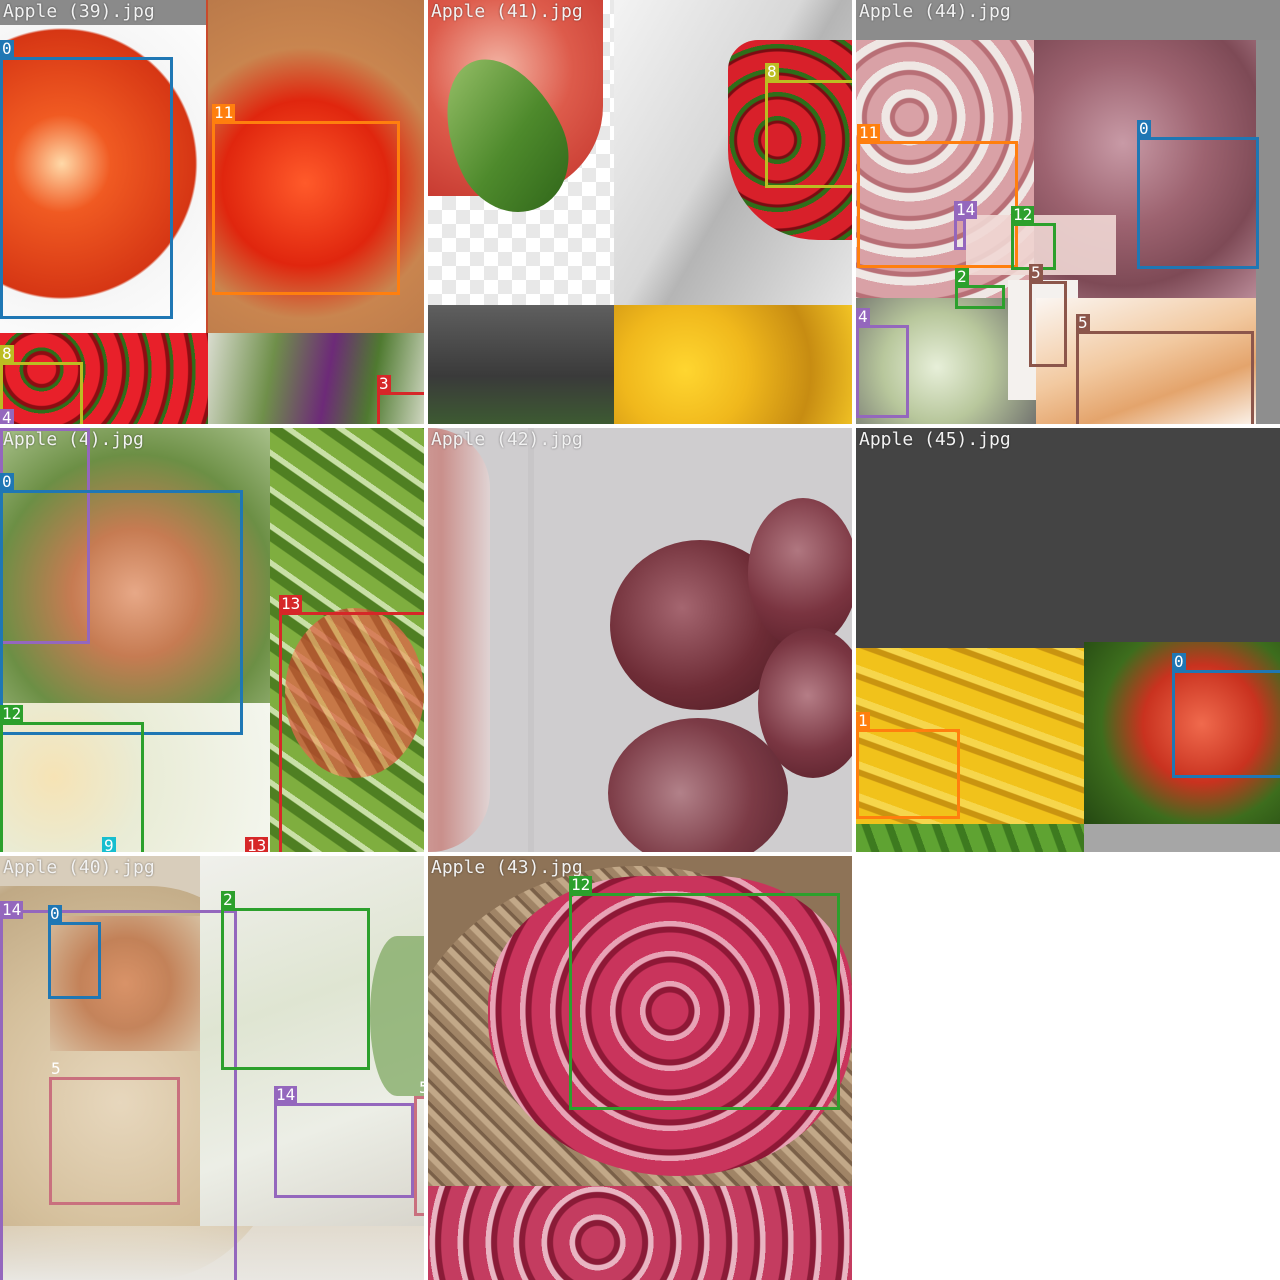 Image resolution: width=1280 pixels, height=1280 pixels. What do you see at coordinates (507, 439) in the screenshot?
I see `tile-filename: Apple (42).jpg` at bounding box center [507, 439].